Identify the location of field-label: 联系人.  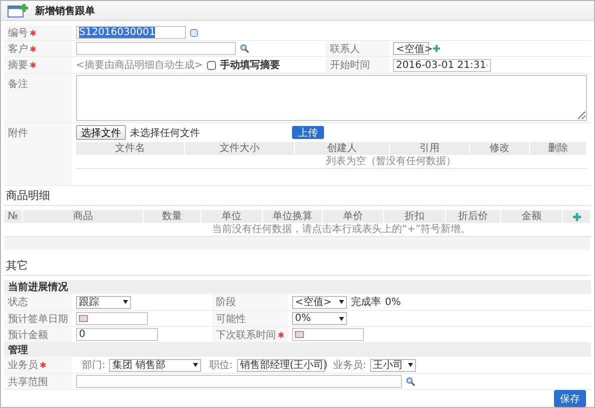
(345, 49).